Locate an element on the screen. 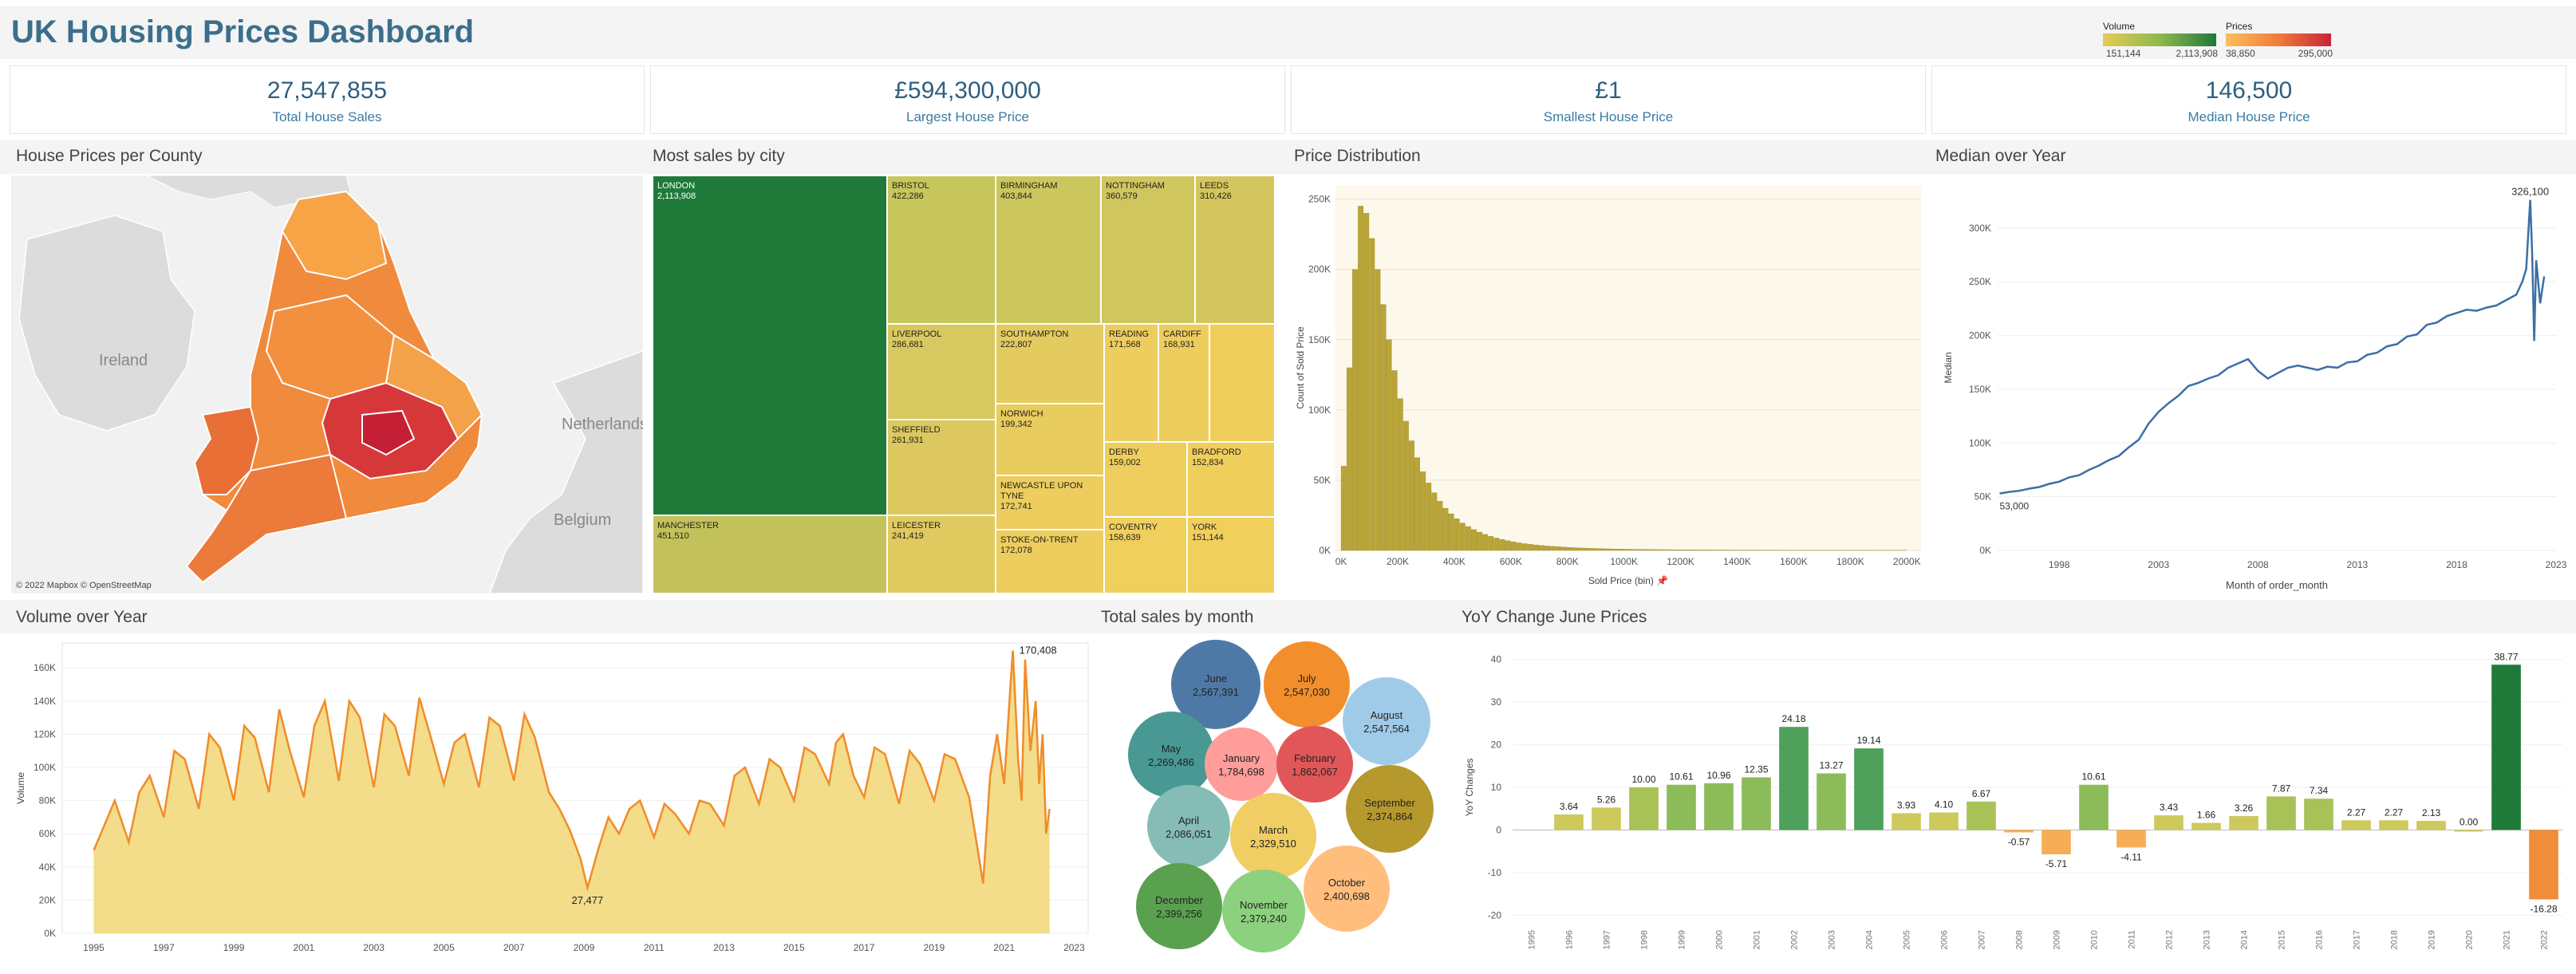 The image size is (2576, 974). x-tick-label: 1996 is located at coordinates (1570, 939).